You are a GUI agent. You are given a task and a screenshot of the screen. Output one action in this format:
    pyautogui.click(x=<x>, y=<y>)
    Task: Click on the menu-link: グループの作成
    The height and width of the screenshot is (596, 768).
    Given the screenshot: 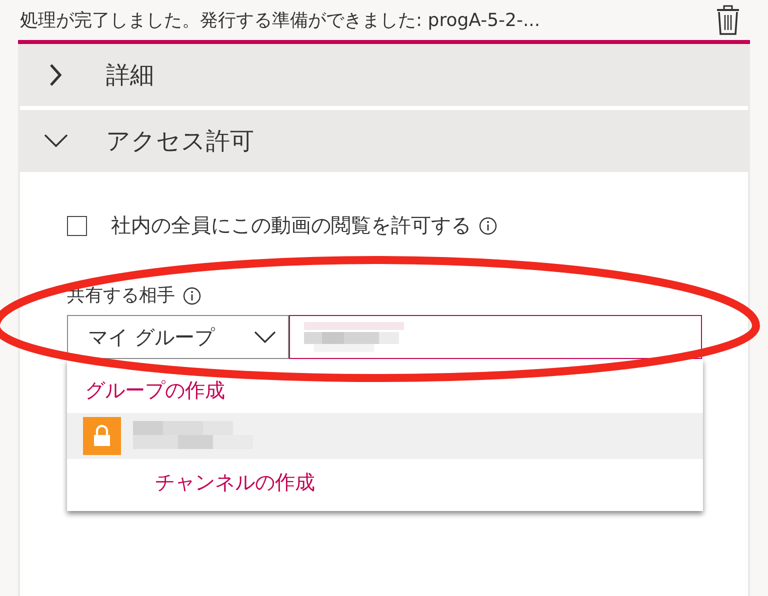 What is the action you would take?
    pyautogui.click(x=385, y=390)
    